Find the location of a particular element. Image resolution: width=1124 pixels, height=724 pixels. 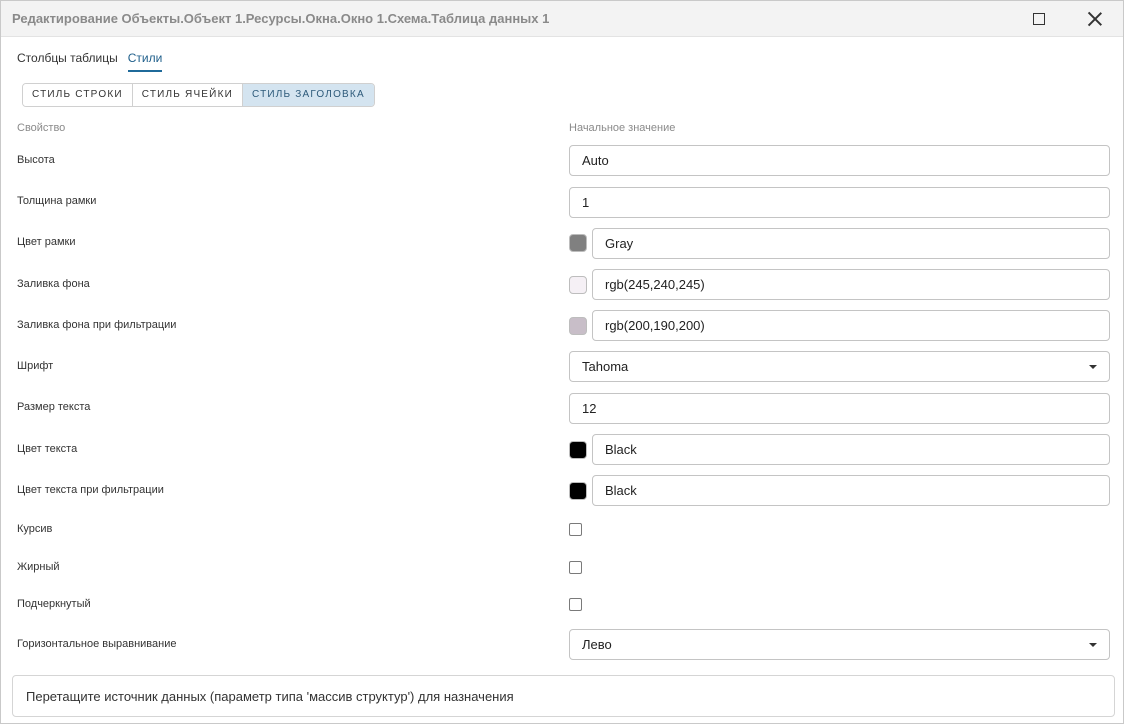

font-label: Шрифт is located at coordinates (35, 366).